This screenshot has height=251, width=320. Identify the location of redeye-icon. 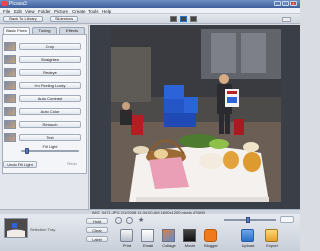
(10, 72).